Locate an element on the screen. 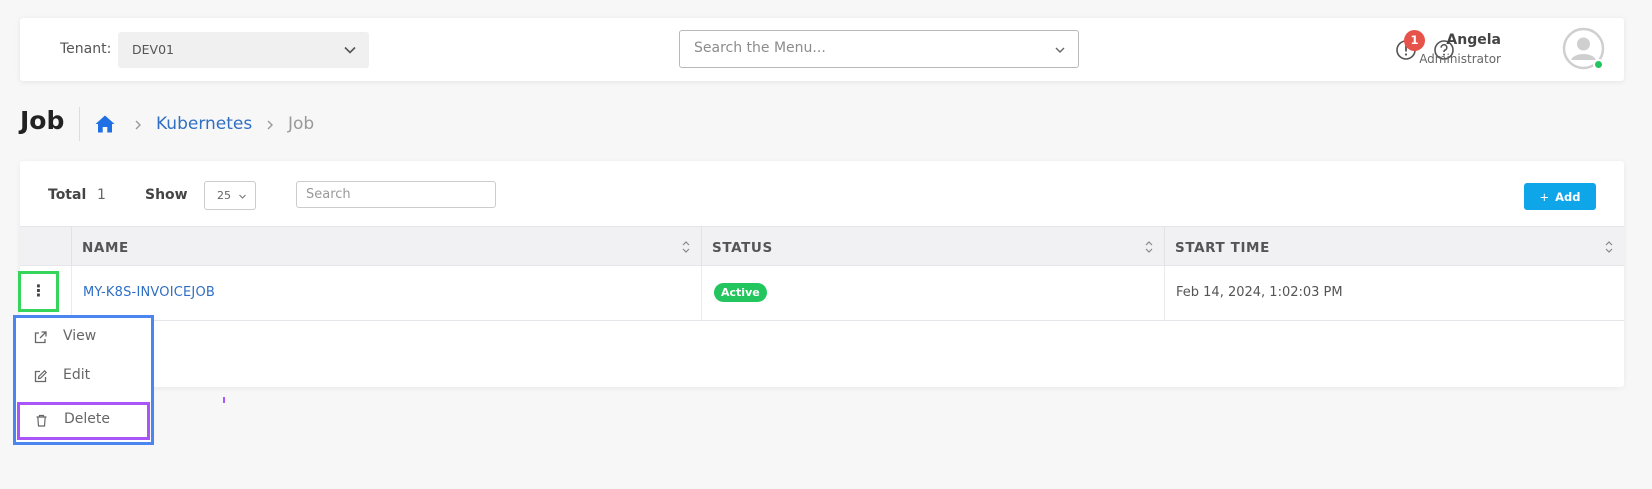 Image resolution: width=1652 pixels, height=489 pixels. user-name: Angela is located at coordinates (1473, 40).